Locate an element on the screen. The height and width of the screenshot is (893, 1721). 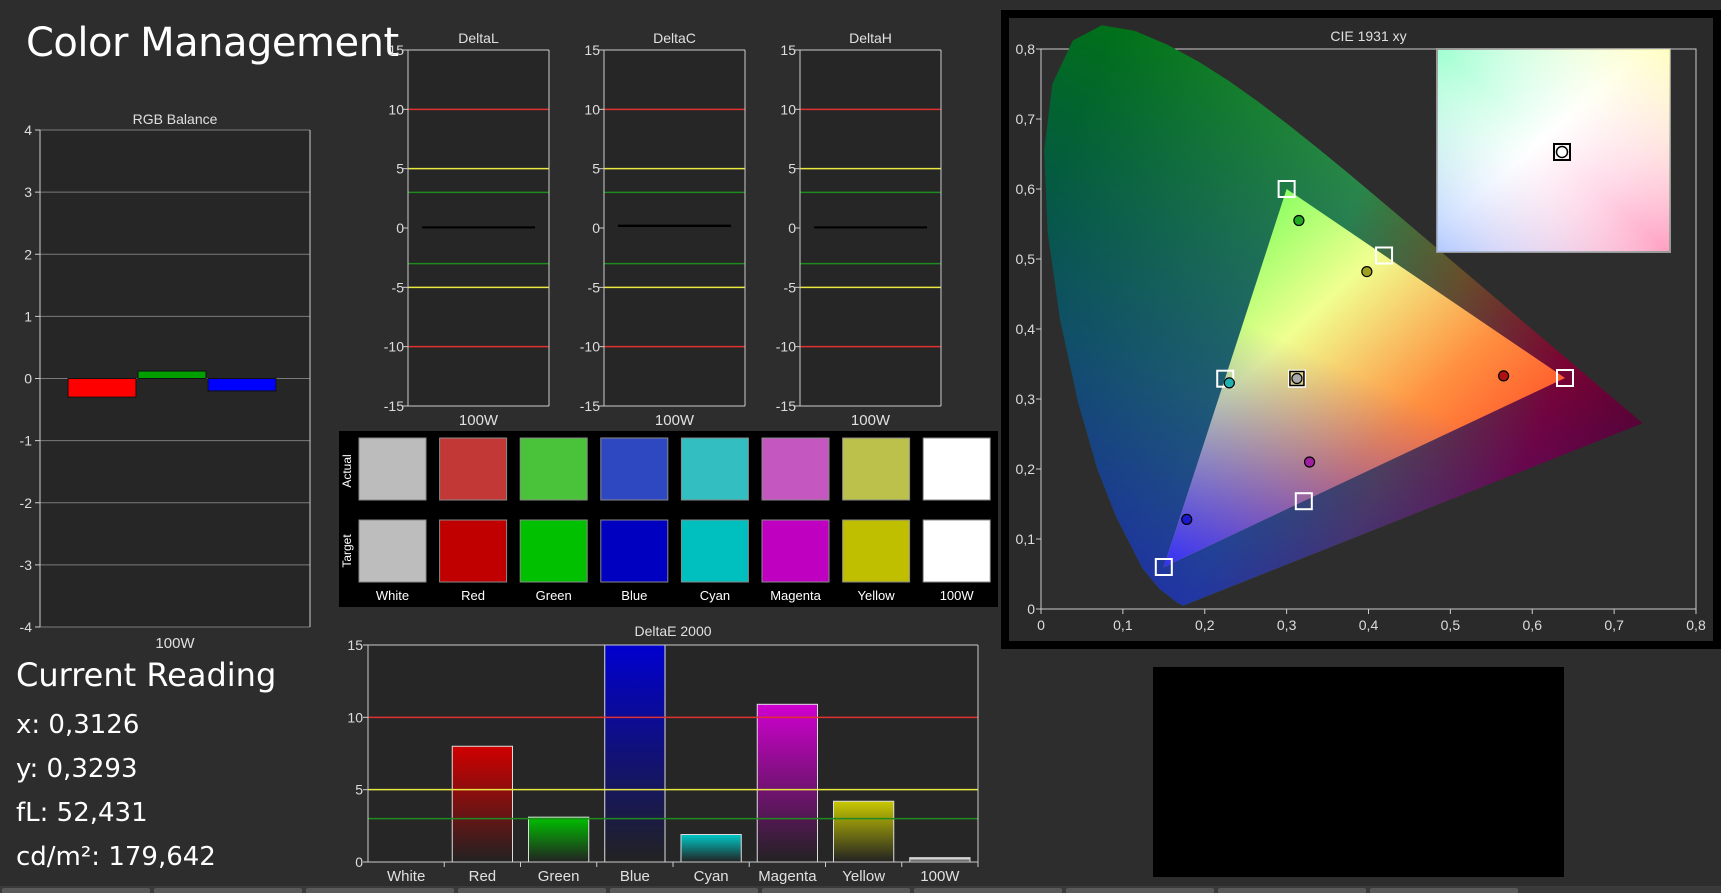
chart-title: CIE 1931 xy is located at coordinates (1368, 36).